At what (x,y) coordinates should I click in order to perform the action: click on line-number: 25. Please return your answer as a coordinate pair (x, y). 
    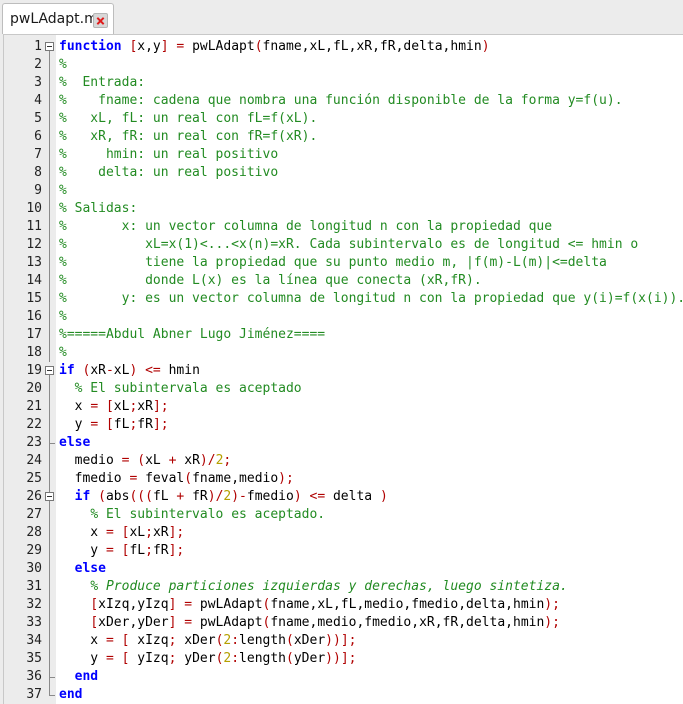
    Looking at the image, I should click on (34, 478).